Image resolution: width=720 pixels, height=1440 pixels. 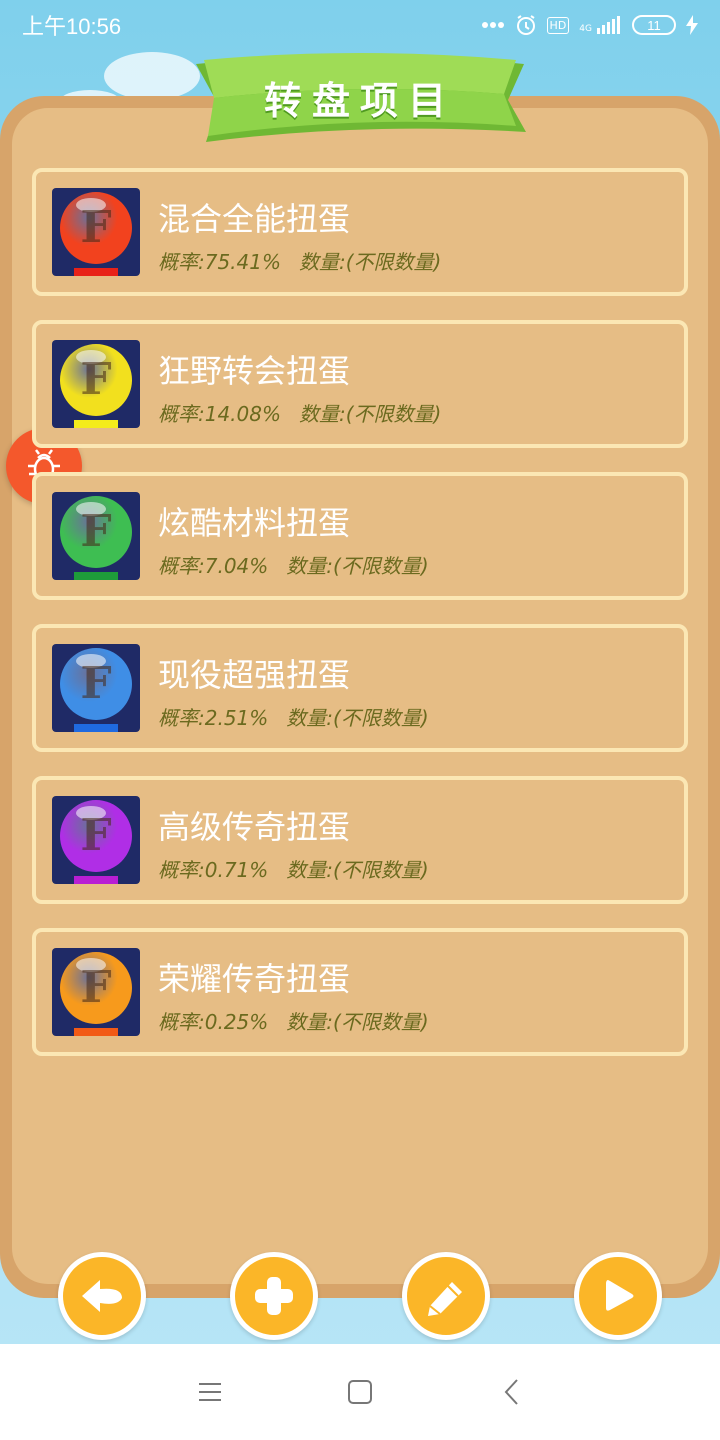 I want to click on edit-button, so click(x=446, y=1296).